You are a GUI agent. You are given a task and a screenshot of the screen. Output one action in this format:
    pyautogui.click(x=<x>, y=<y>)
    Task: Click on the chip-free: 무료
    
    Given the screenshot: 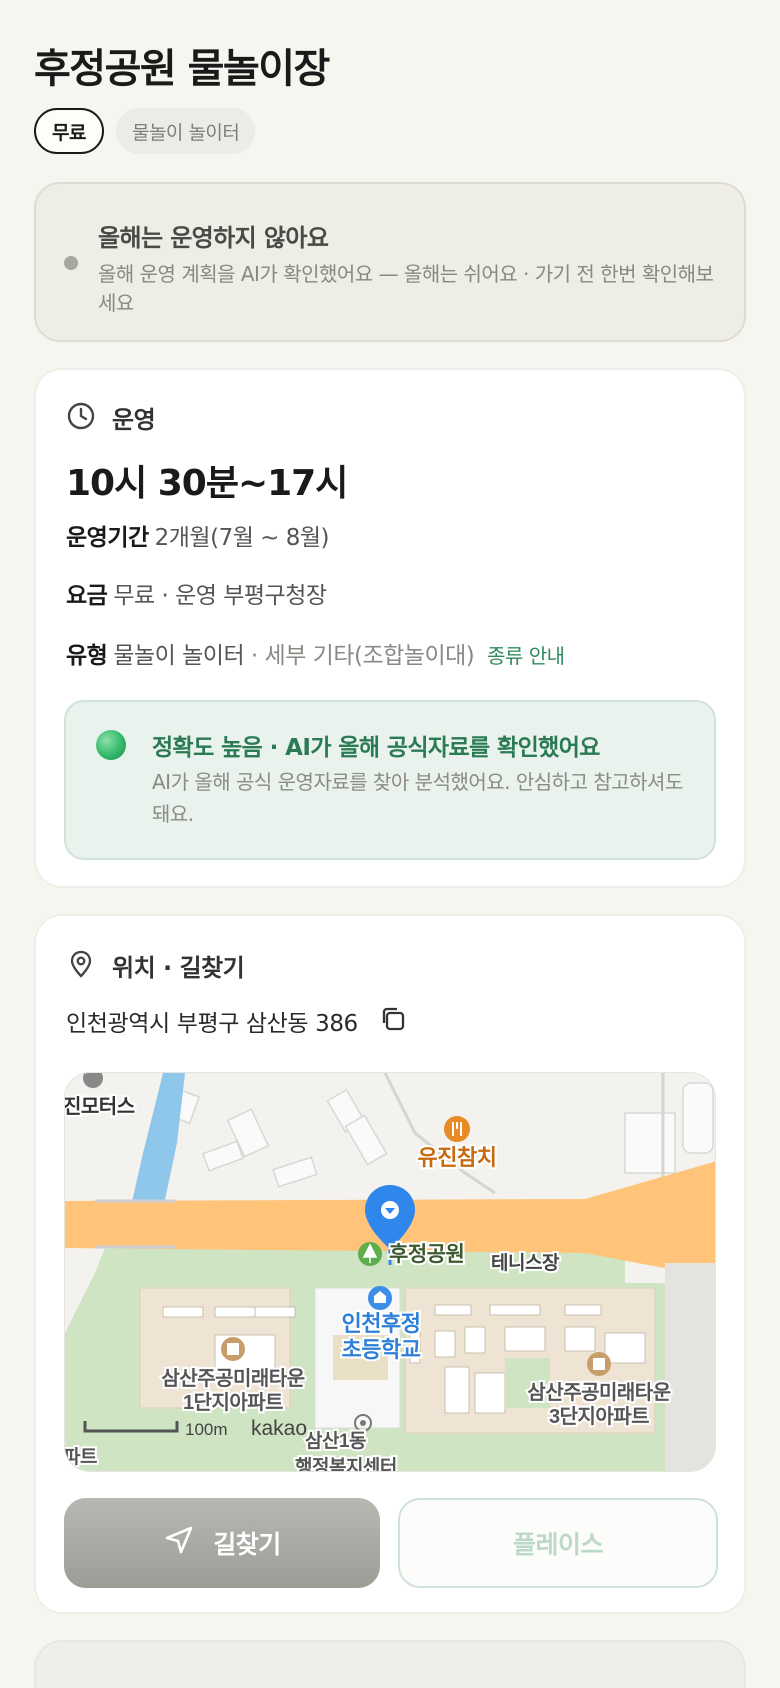 What is the action you would take?
    pyautogui.click(x=69, y=131)
    